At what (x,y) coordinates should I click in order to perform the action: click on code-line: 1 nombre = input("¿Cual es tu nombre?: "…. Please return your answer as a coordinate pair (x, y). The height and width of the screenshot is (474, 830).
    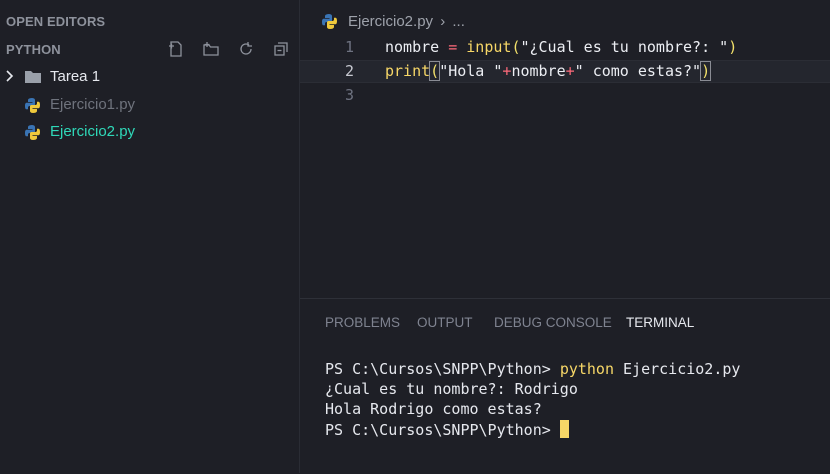
    Looking at the image, I should click on (565, 47).